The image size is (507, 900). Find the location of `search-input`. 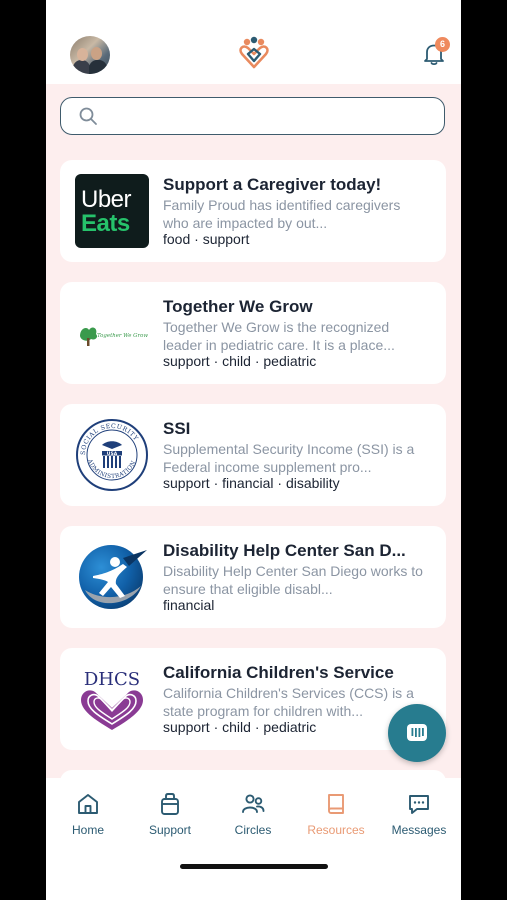

search-input is located at coordinates (267, 116).